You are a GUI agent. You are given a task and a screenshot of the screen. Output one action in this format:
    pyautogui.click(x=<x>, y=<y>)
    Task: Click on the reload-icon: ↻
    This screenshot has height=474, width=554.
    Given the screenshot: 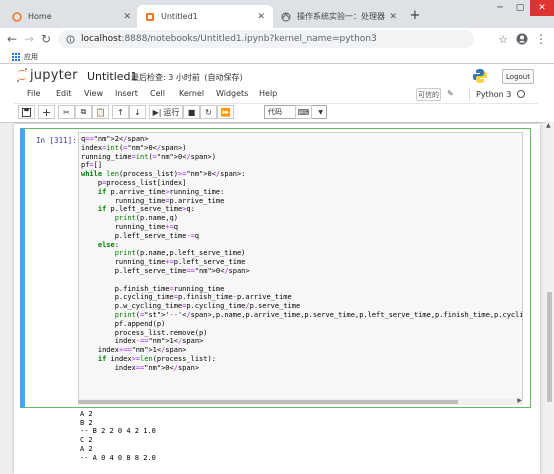 What is the action you would take?
    pyautogui.click(x=46, y=39)
    